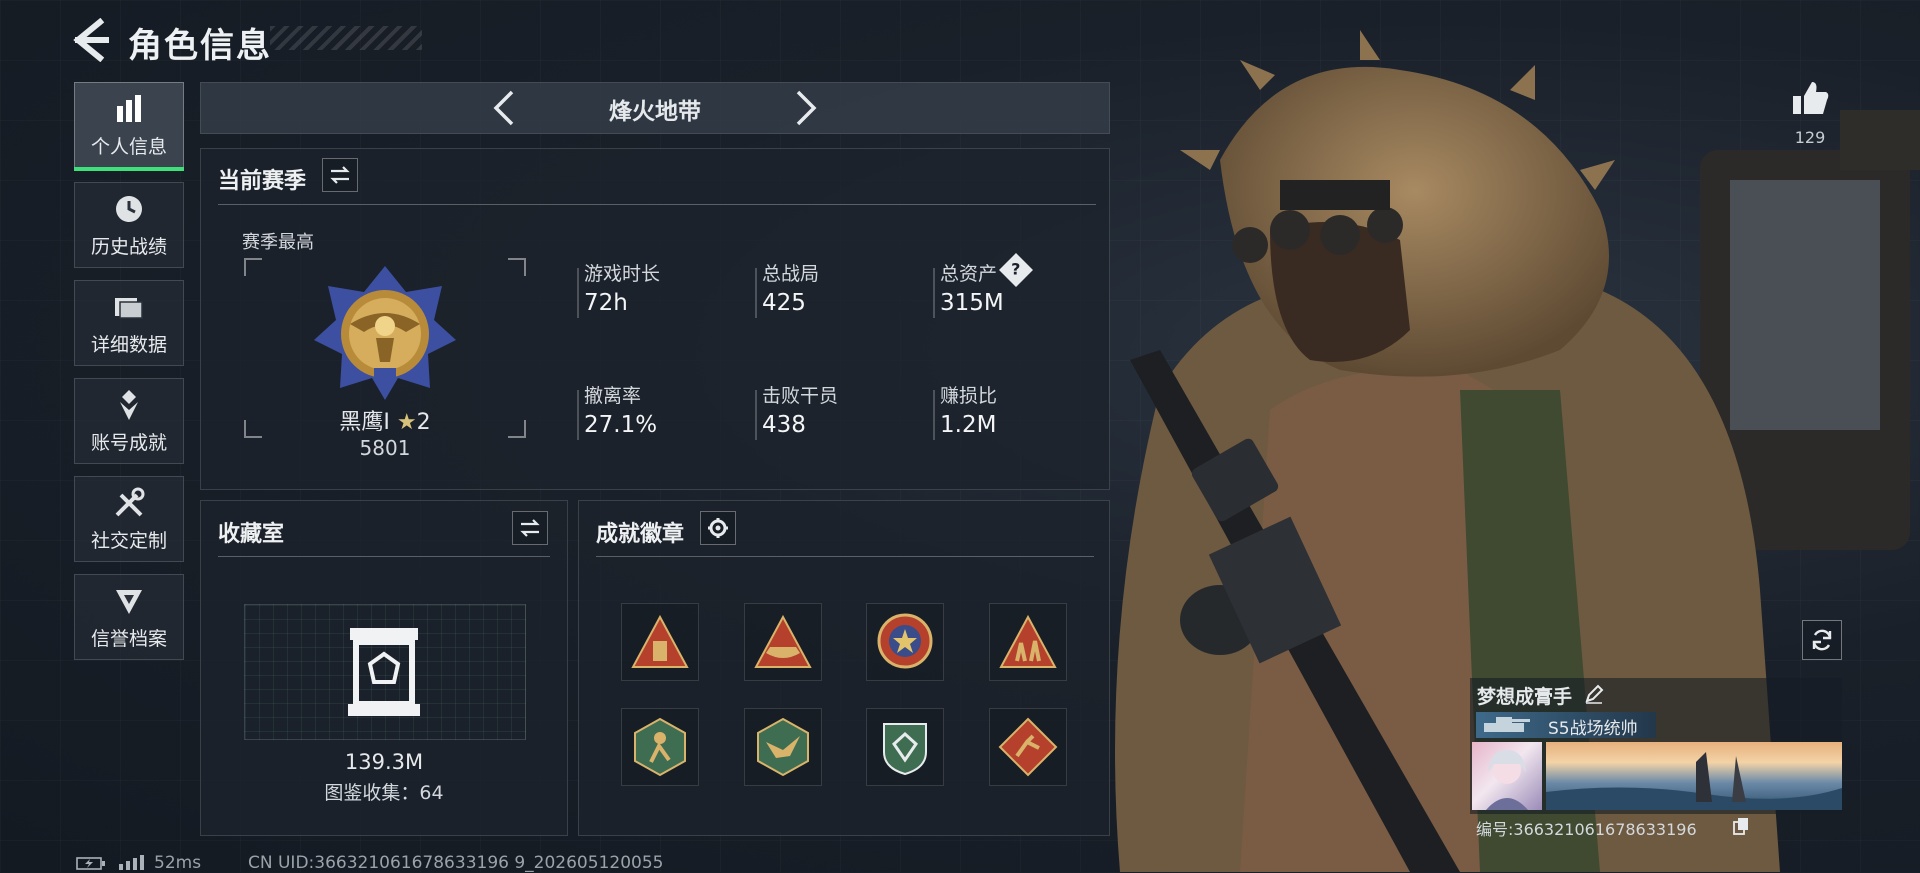 The image size is (1920, 873). What do you see at coordinates (130, 501) in the screenshot?
I see `tools-icon` at bounding box center [130, 501].